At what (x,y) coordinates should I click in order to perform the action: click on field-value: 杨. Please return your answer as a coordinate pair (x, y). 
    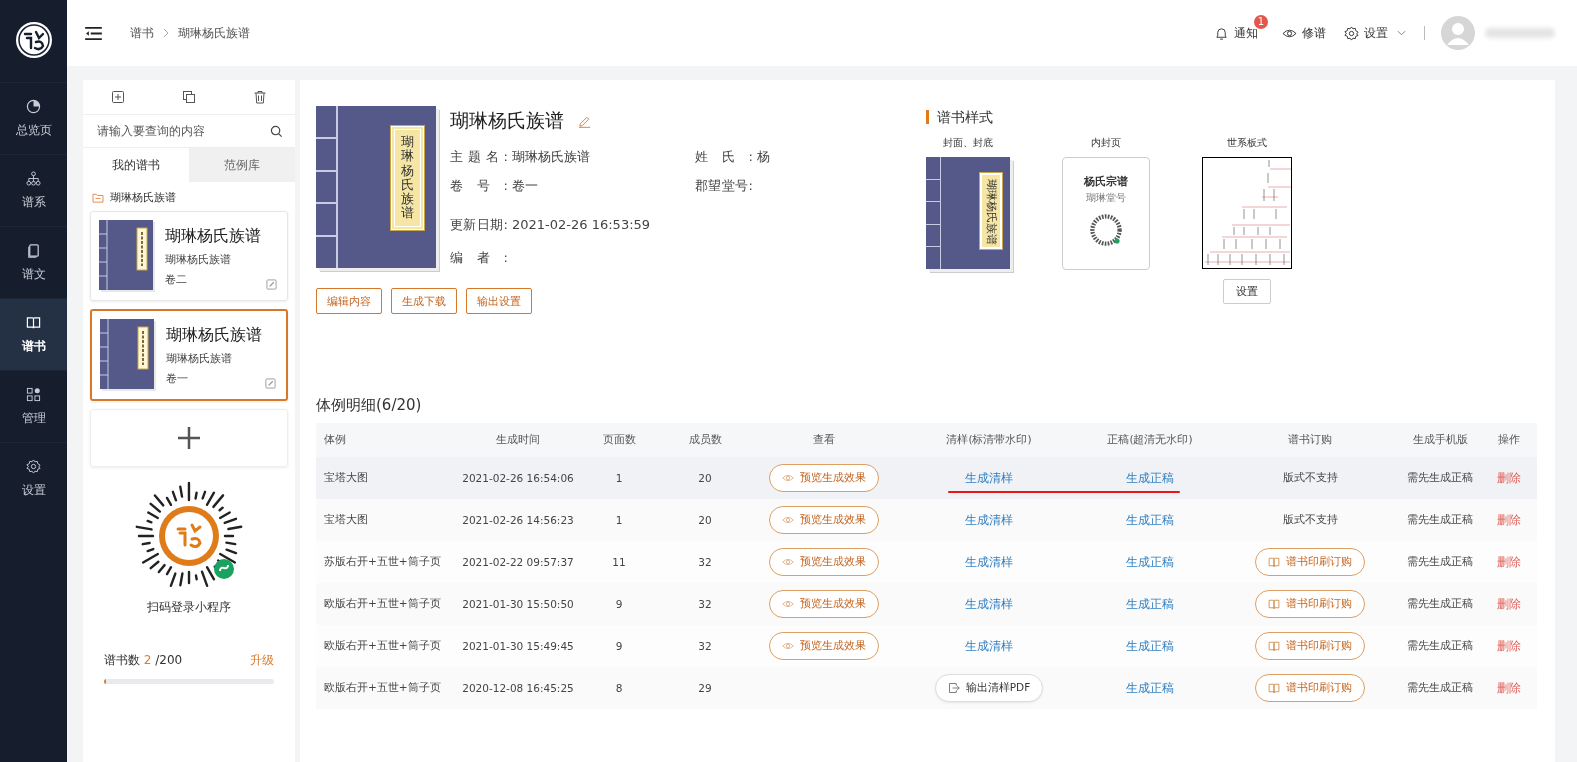
    Looking at the image, I should click on (763, 156).